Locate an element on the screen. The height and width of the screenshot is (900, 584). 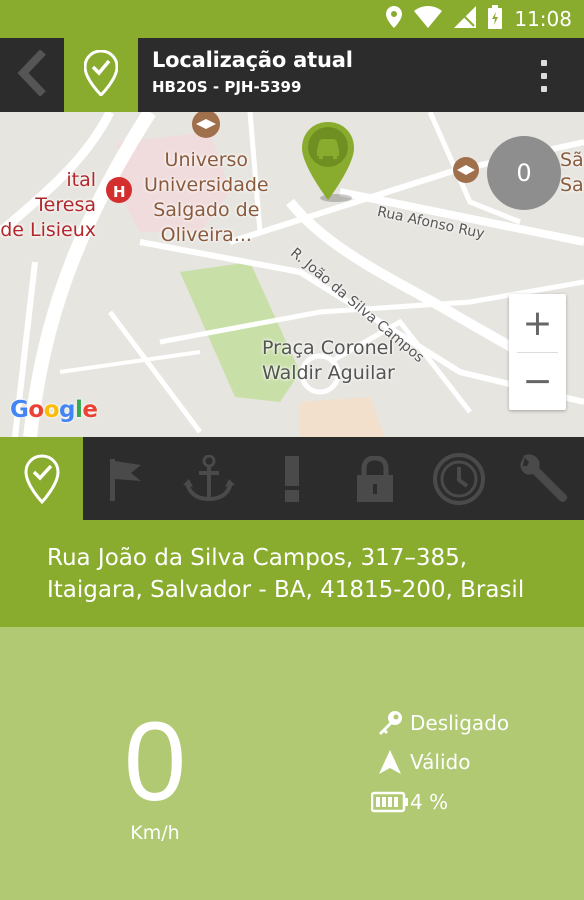
tab-flag is located at coordinates (124, 478).